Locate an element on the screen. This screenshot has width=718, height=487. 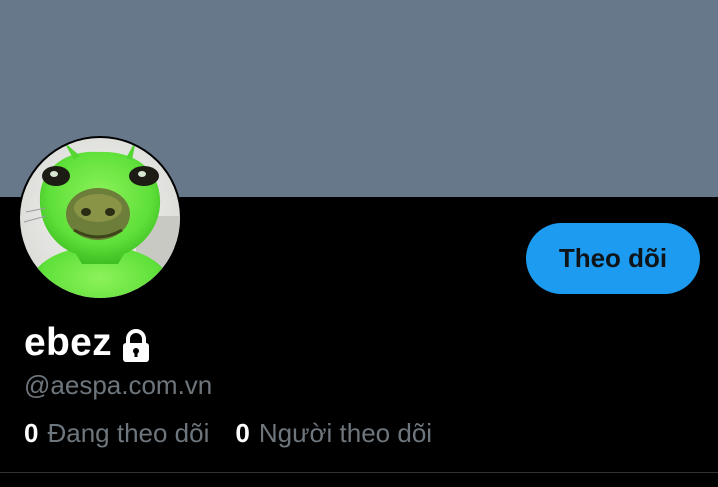
lock-icon is located at coordinates (135, 345).